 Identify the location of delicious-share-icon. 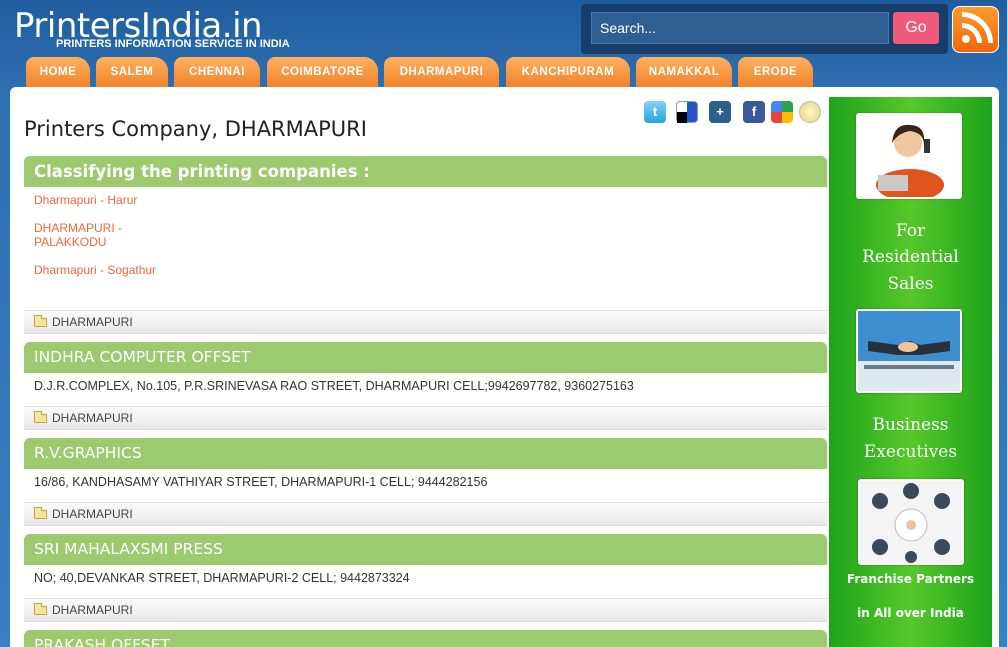
(687, 112).